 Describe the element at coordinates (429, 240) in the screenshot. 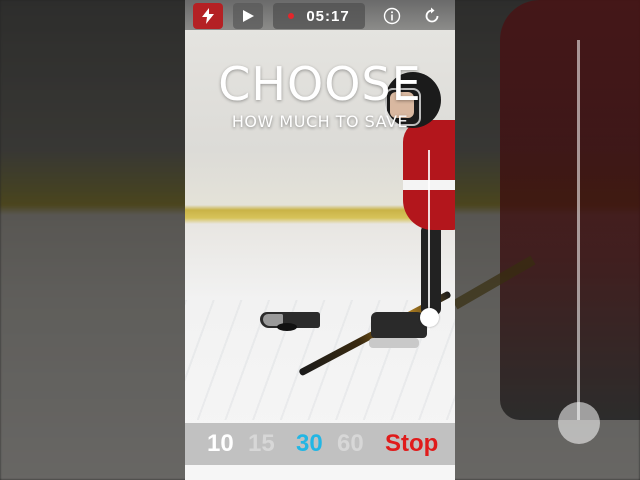

I see `save-amount-slider-track` at that location.